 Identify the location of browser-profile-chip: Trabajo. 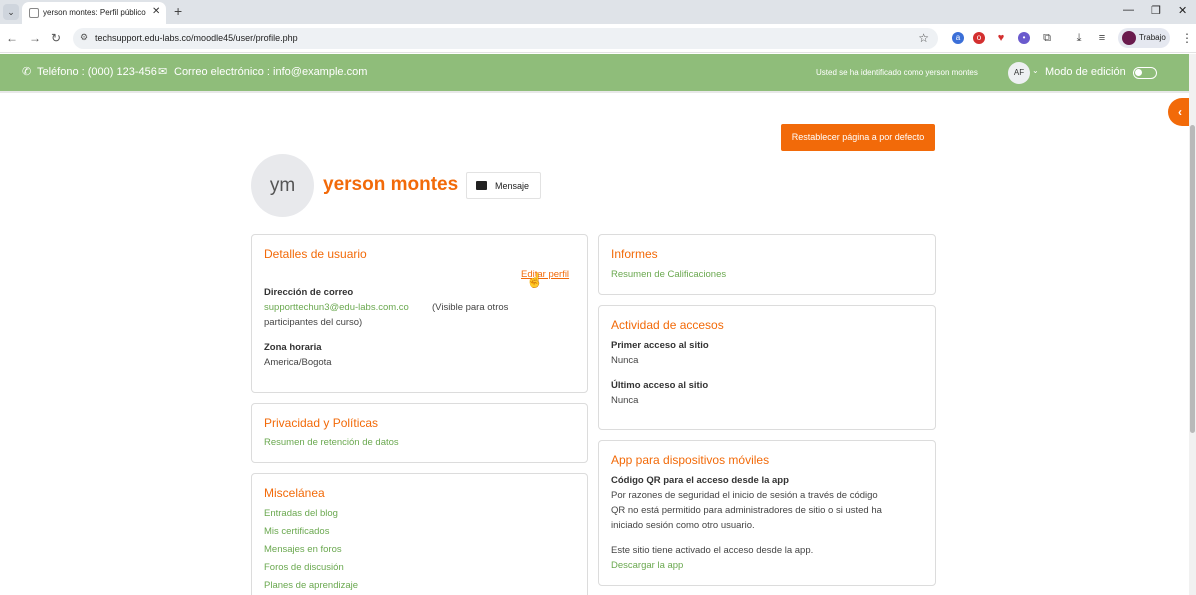
(1144, 38).